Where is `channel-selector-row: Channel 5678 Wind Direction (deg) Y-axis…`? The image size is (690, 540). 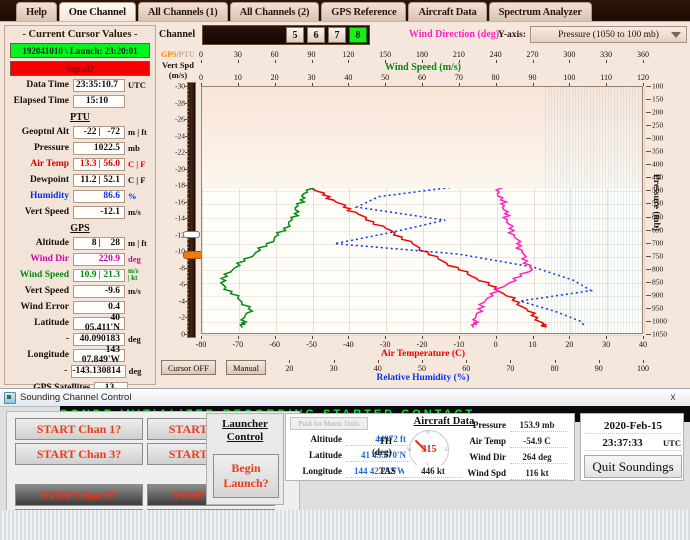
channel-selector-row: Channel 5678 Wind Direction (deg) Y-axis… is located at coordinates (423, 35).